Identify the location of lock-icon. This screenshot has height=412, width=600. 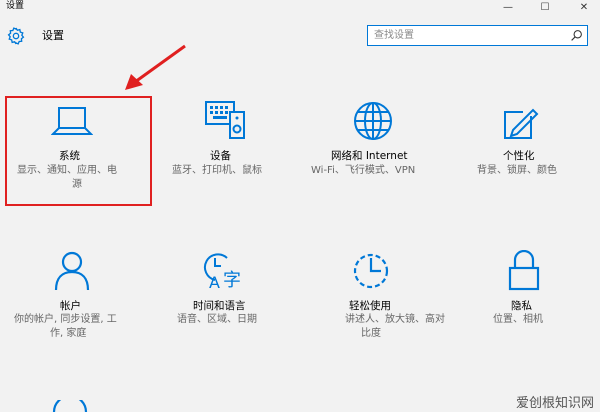
(524, 270).